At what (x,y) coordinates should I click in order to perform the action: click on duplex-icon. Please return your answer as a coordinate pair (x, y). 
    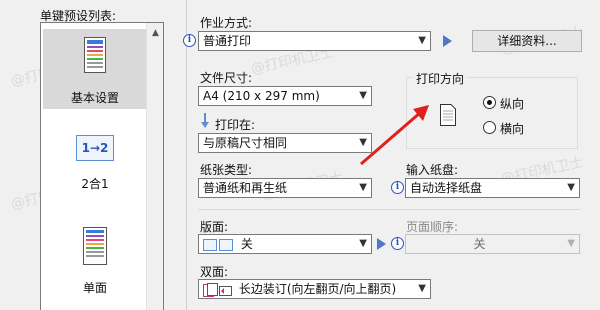
    Looking at the image, I should click on (217, 289).